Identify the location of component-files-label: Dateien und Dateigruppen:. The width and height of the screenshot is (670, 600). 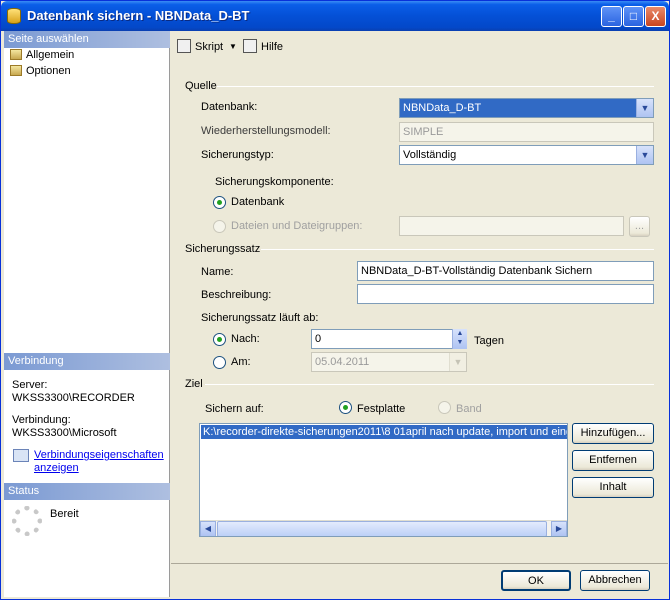
(297, 226).